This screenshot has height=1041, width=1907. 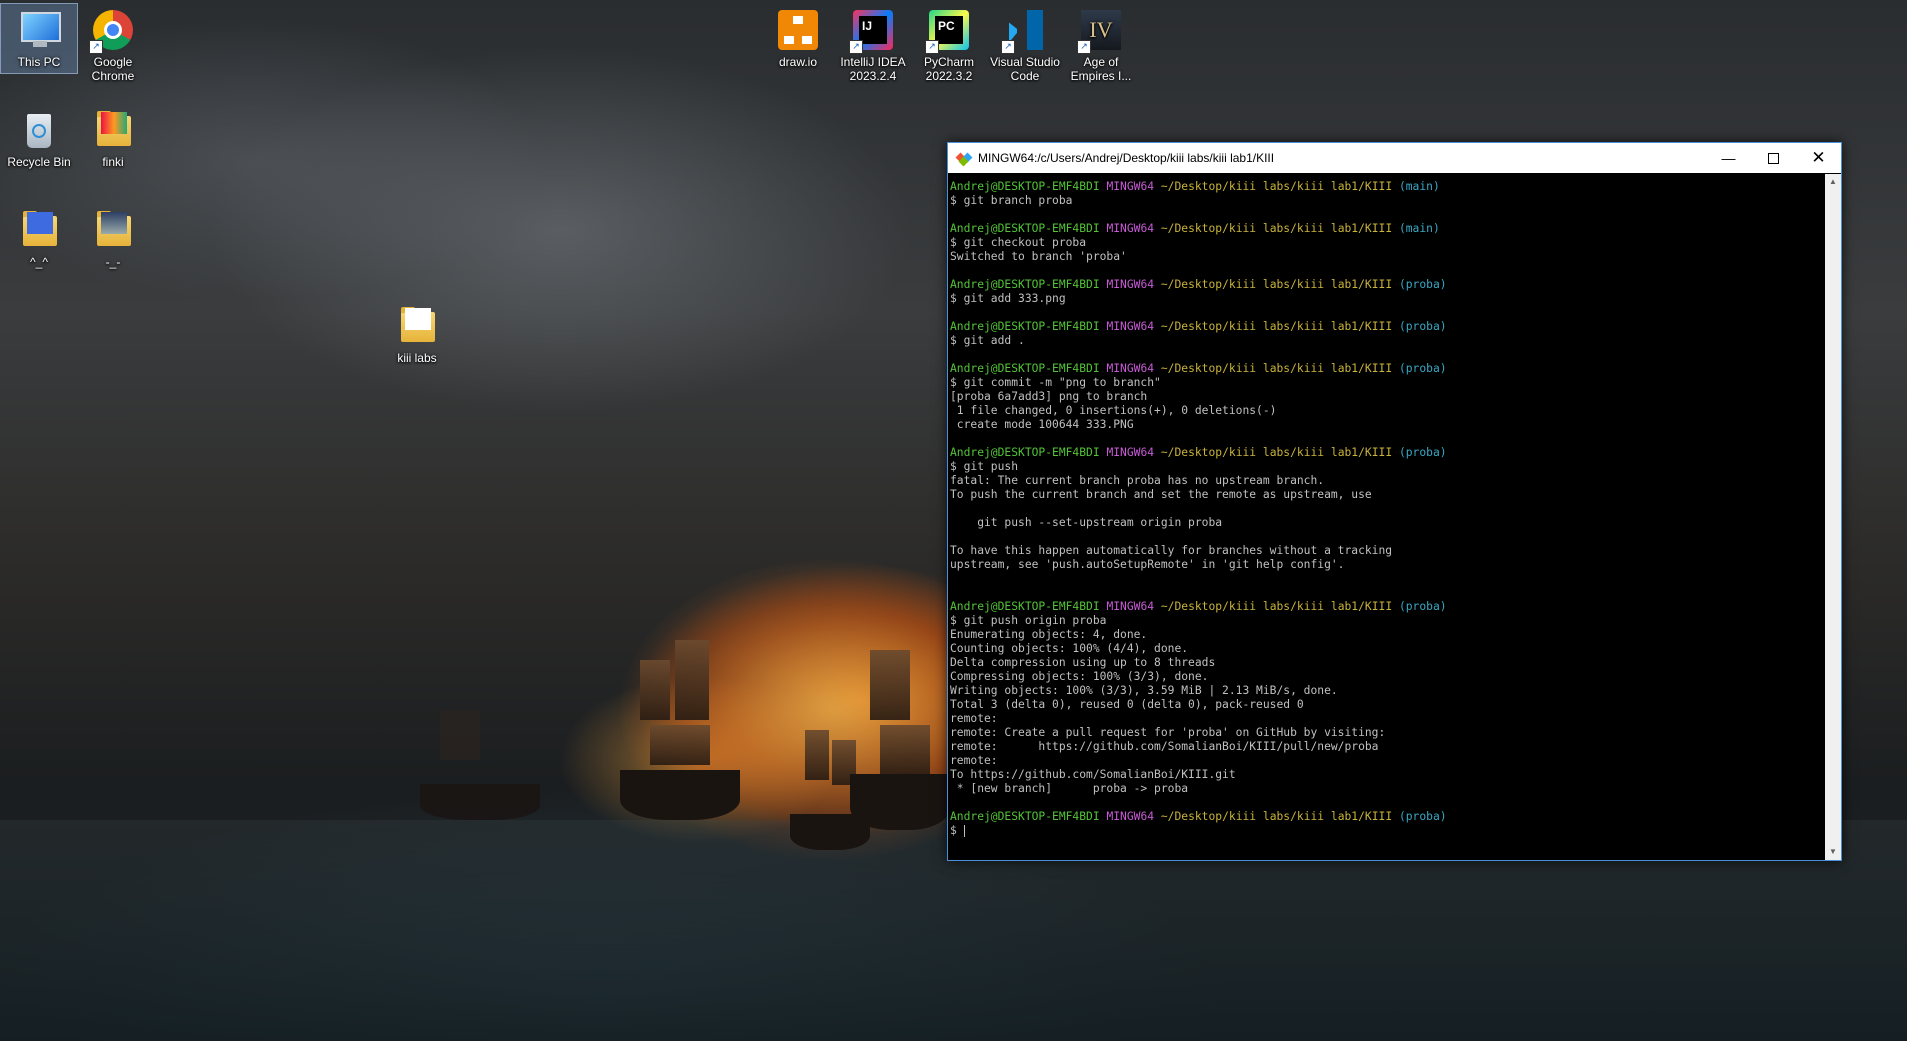 I want to click on output-line: git push --set-upstream origin proba, so click(x=1086, y=522).